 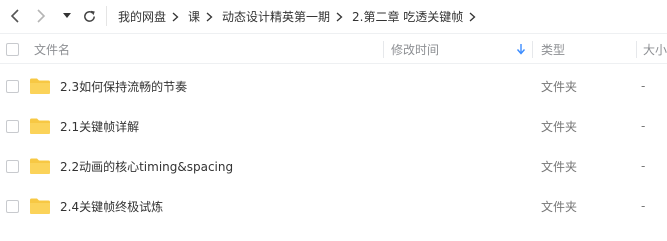 I want to click on file-name: 2.1关键帧详解, so click(x=99, y=126).